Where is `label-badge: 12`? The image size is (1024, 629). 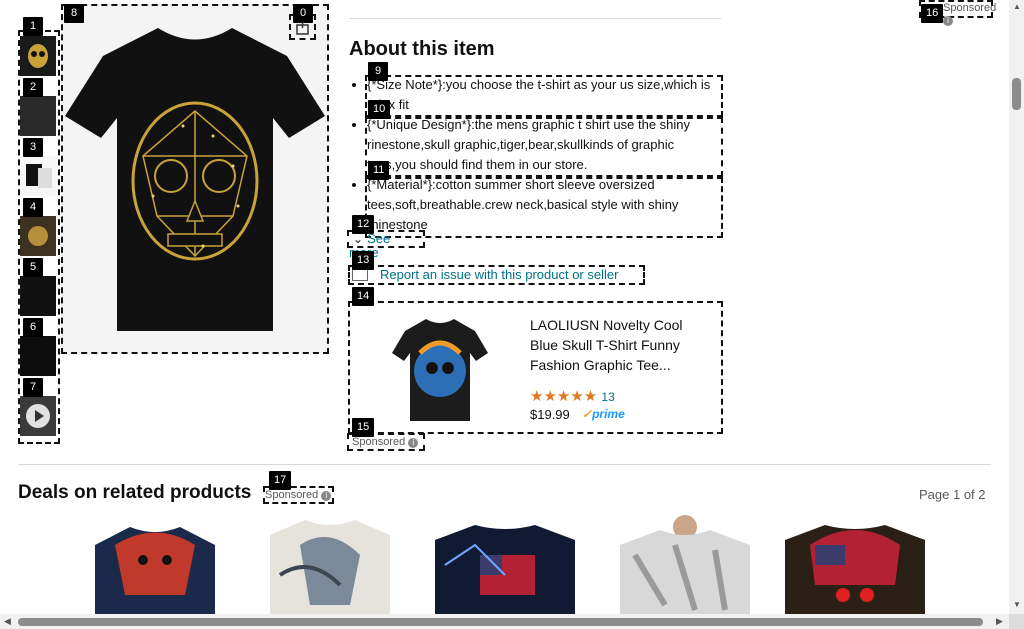
label-badge: 12 is located at coordinates (363, 224).